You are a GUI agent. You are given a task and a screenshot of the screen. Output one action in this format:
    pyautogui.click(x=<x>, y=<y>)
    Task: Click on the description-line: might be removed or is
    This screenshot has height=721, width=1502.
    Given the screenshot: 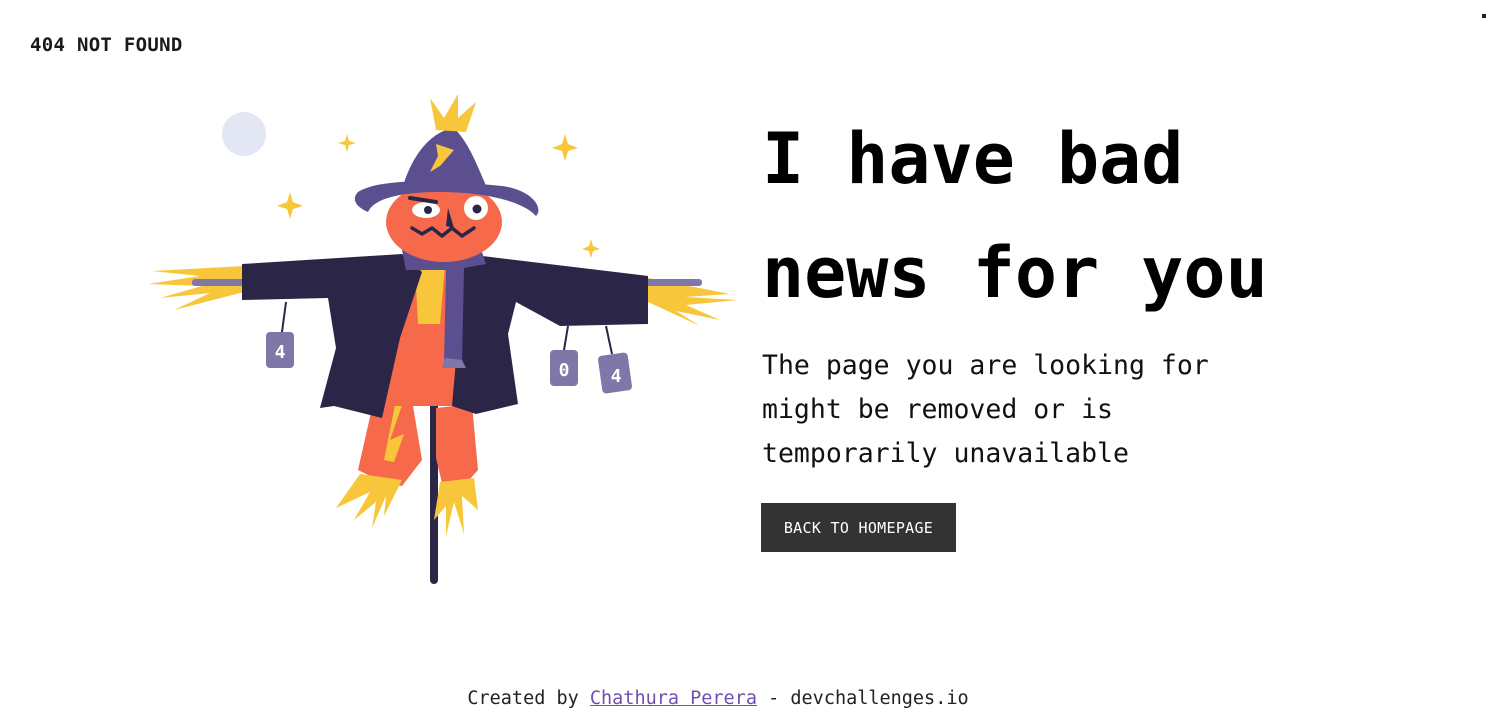 What is the action you would take?
    pyautogui.click(x=937, y=409)
    